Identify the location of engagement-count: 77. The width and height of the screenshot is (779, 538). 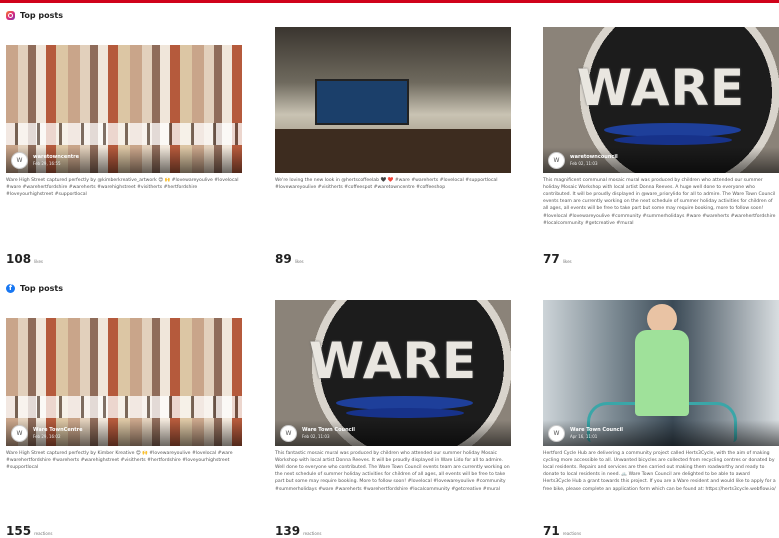
(551, 259).